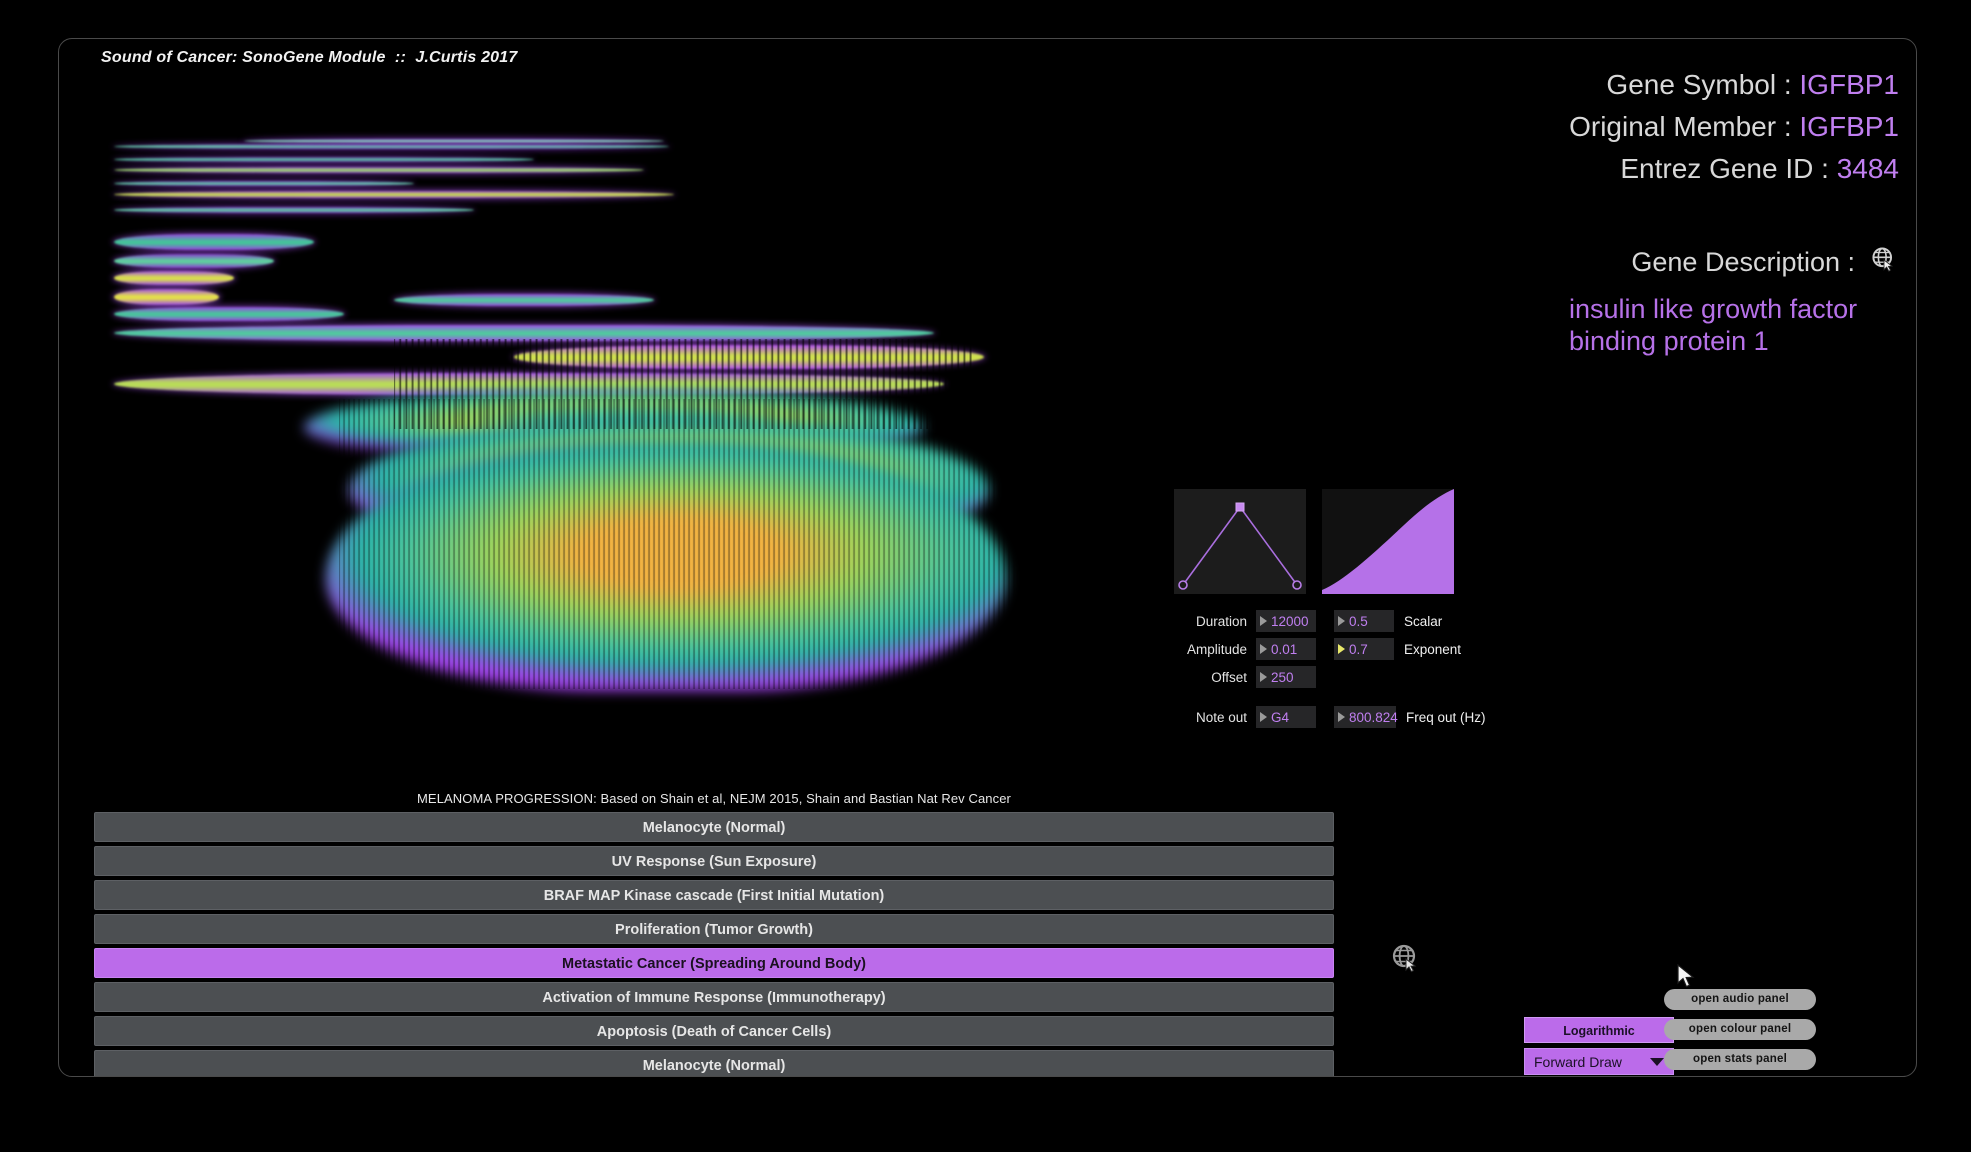 The image size is (1971, 1152). What do you see at coordinates (1280, 717) in the screenshot?
I see `note-out-value: G4` at bounding box center [1280, 717].